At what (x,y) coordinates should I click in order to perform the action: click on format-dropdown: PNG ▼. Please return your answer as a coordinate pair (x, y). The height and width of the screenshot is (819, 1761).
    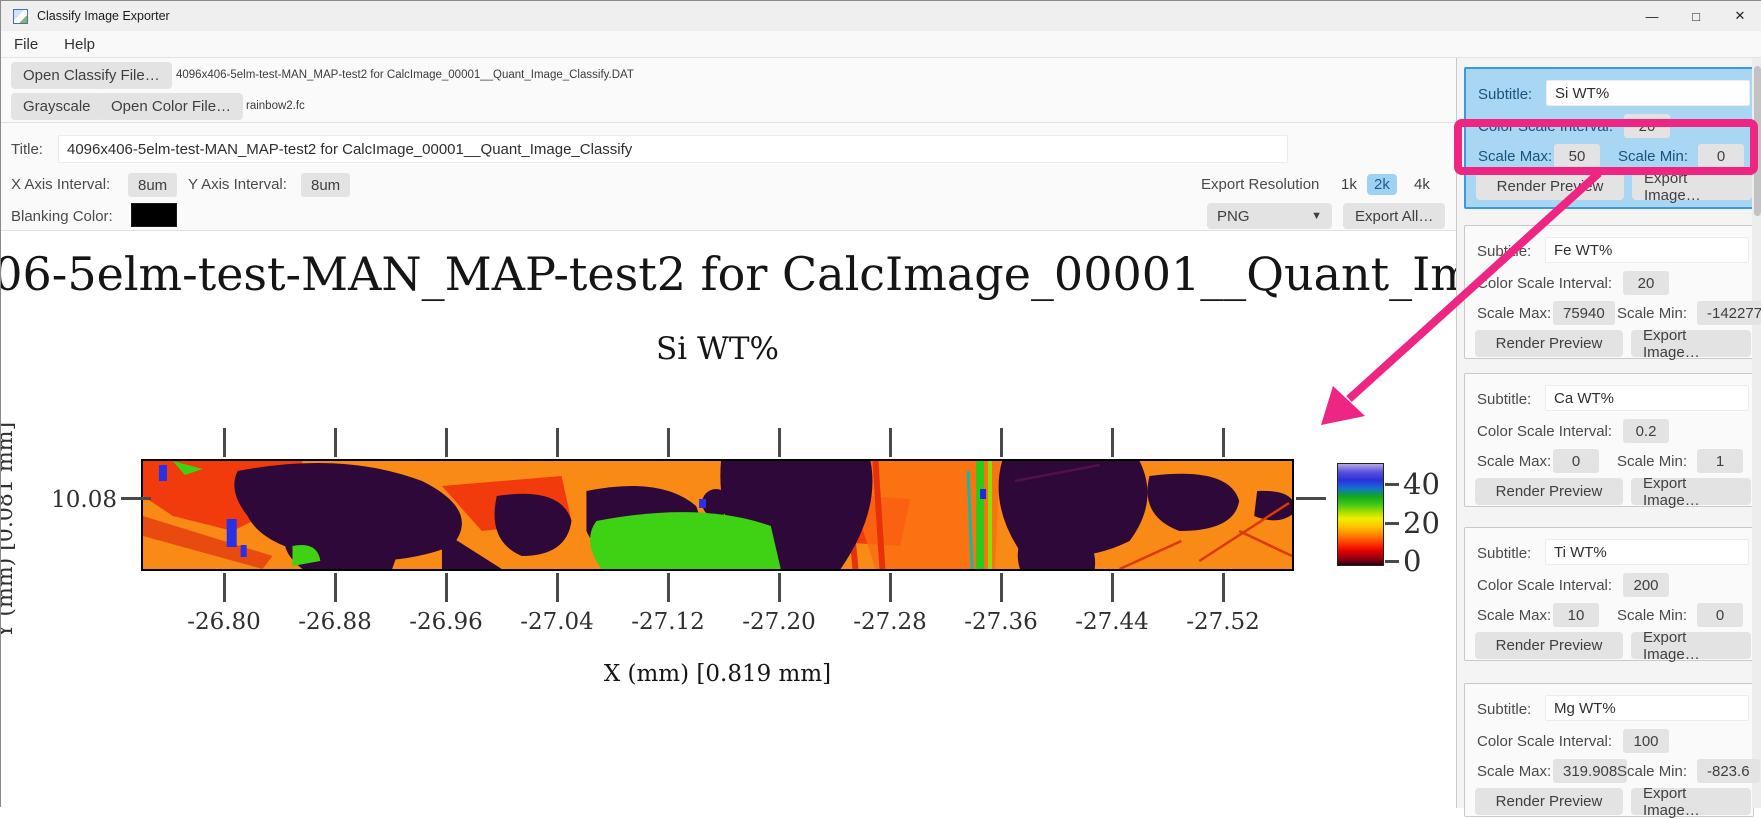
    Looking at the image, I should click on (1269, 216).